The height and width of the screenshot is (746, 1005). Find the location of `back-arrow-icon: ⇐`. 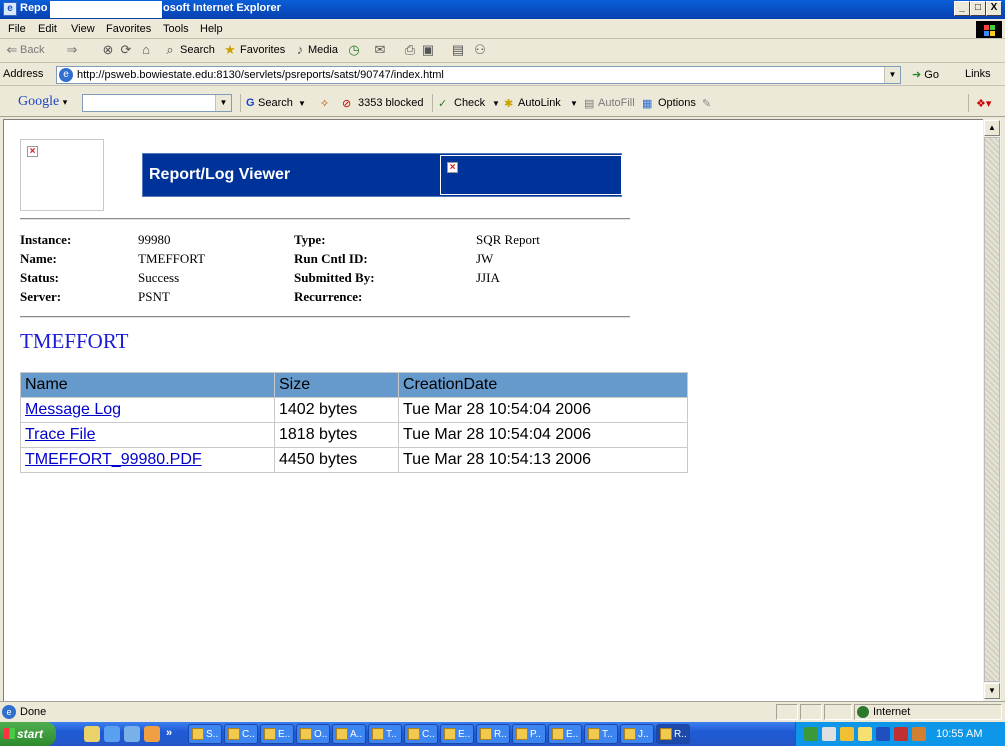

back-arrow-icon: ⇐ is located at coordinates (12, 49).